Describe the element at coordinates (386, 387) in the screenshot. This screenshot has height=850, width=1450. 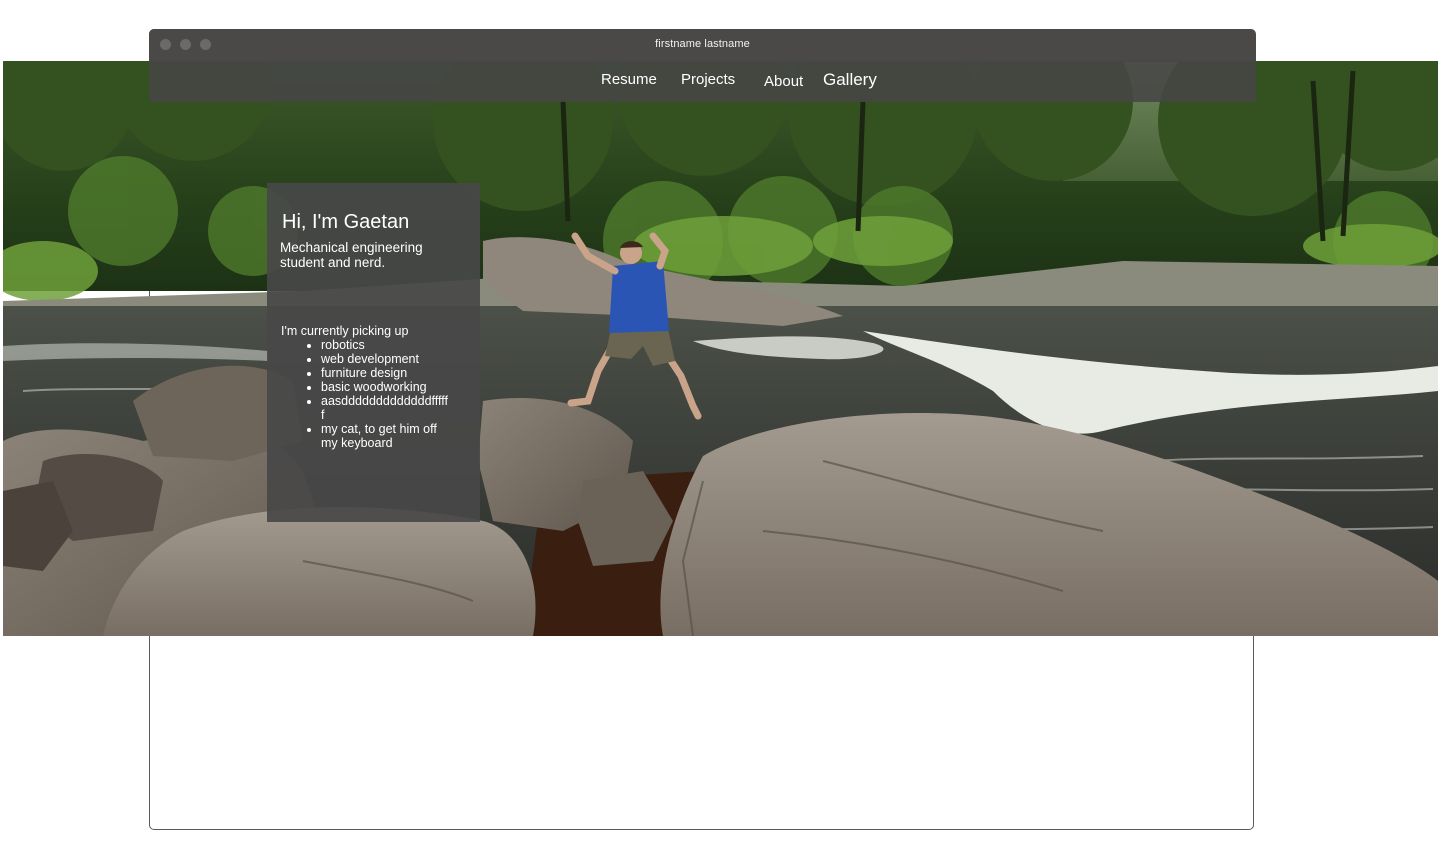
I see `list-item: basic woodworking` at that location.